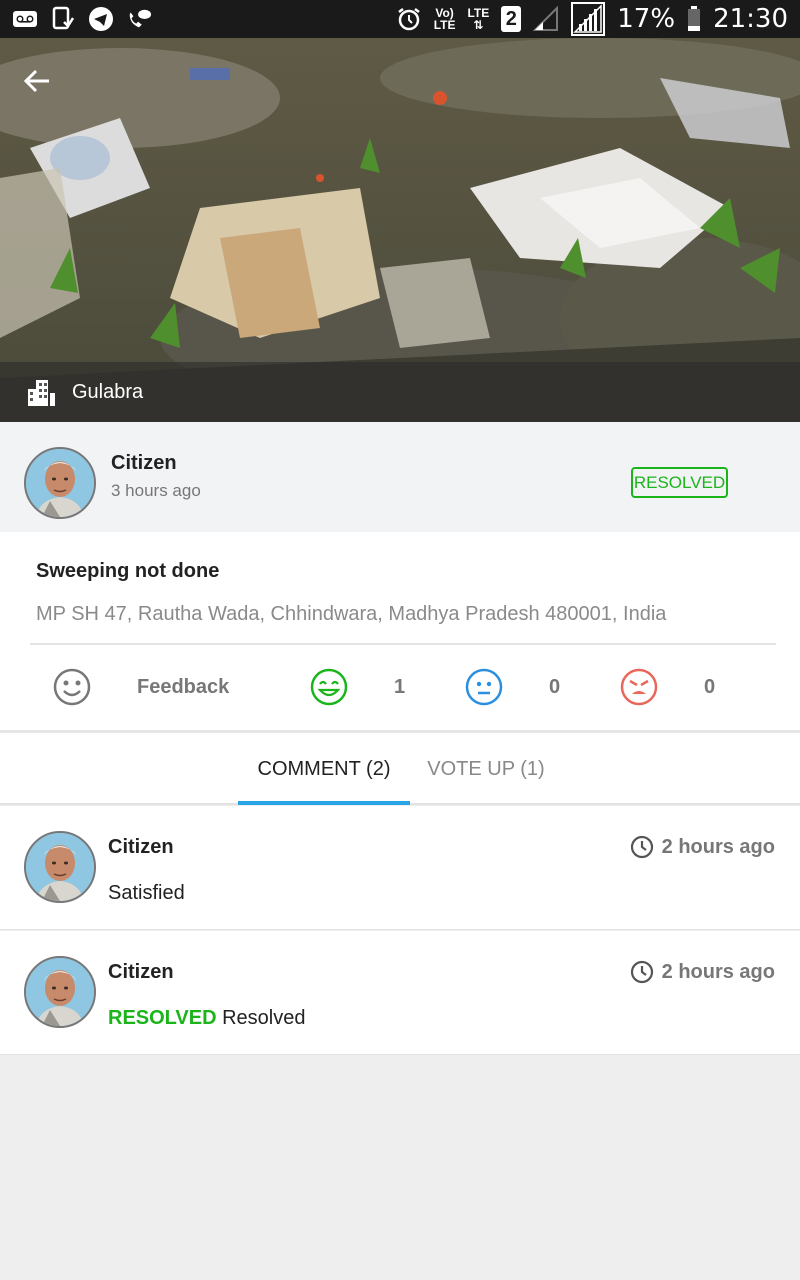  Describe the element at coordinates (156, 490) in the screenshot. I see `reporter-time: 3 hours ago` at that location.